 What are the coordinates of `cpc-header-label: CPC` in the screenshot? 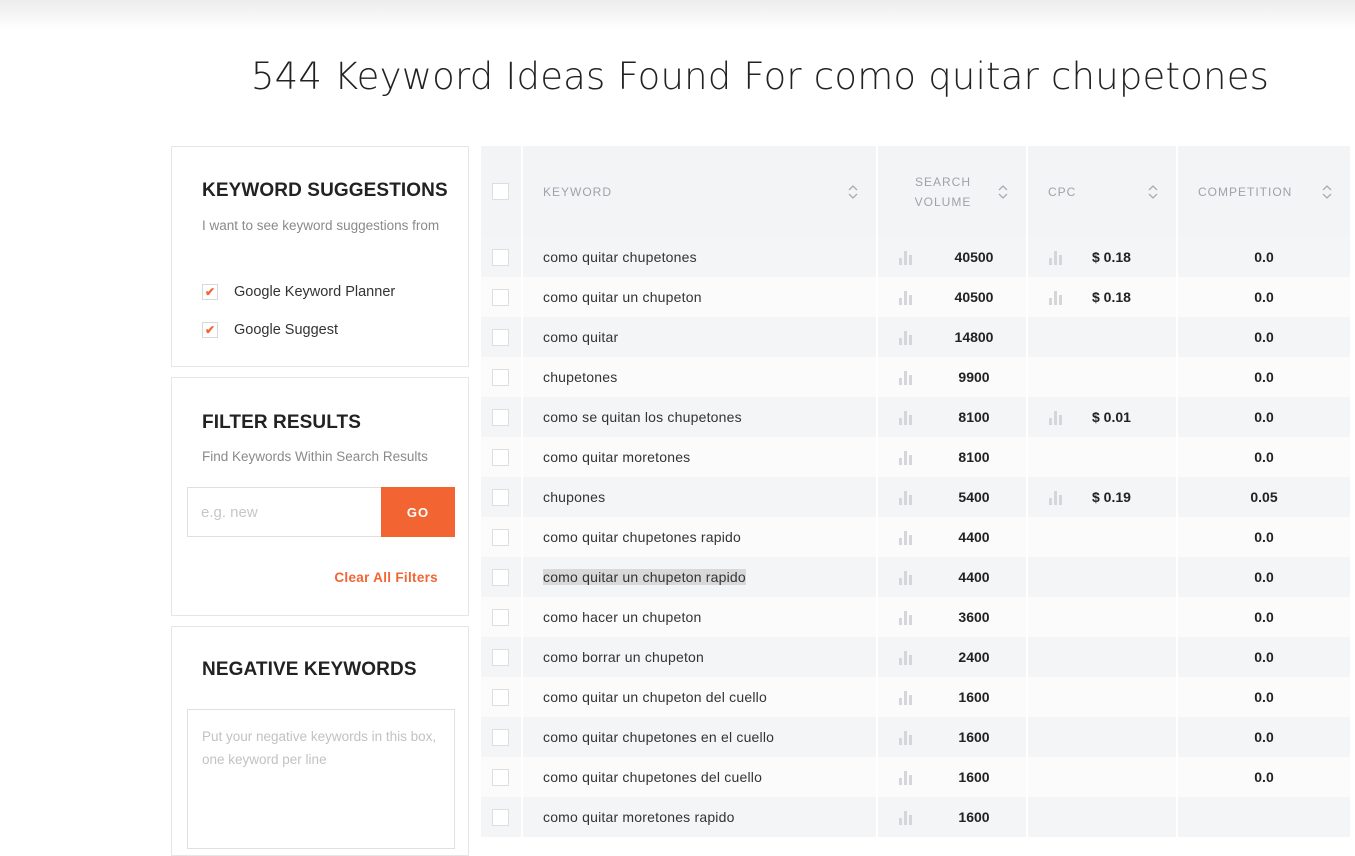 It's located at (1062, 191).